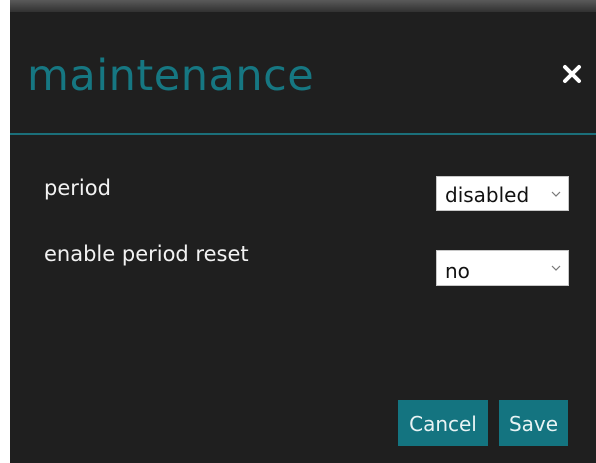 This screenshot has height=463, width=596. I want to click on enable-period-reset-label: enable period reset, so click(146, 254).